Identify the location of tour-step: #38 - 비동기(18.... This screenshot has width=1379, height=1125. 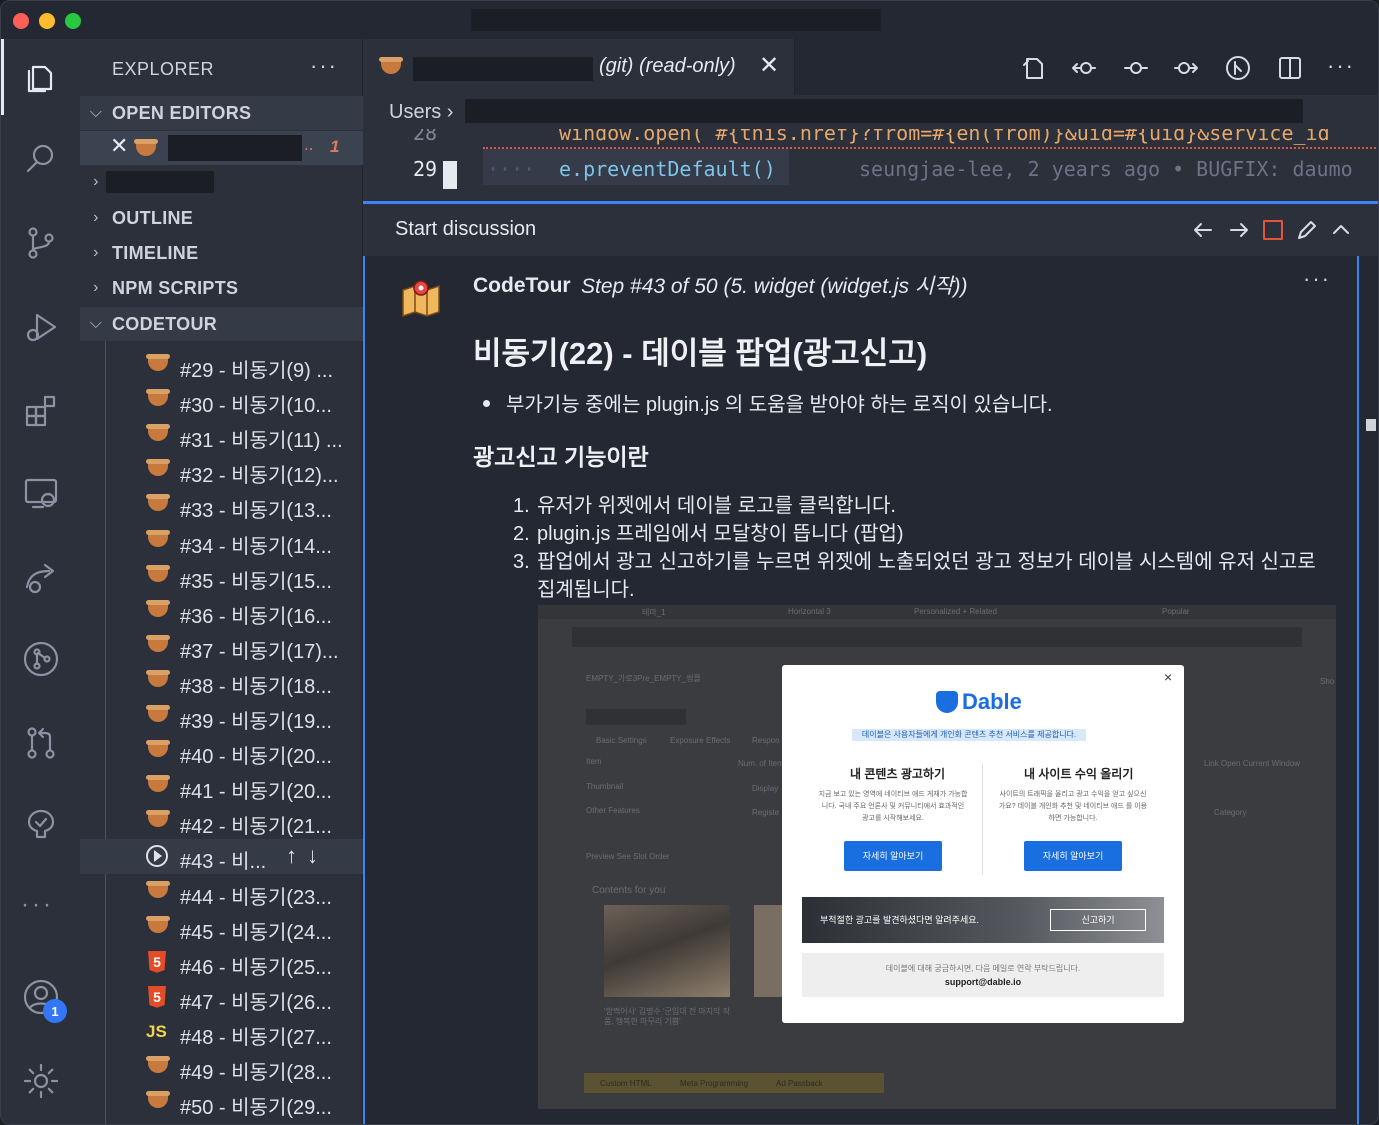
(221, 681).